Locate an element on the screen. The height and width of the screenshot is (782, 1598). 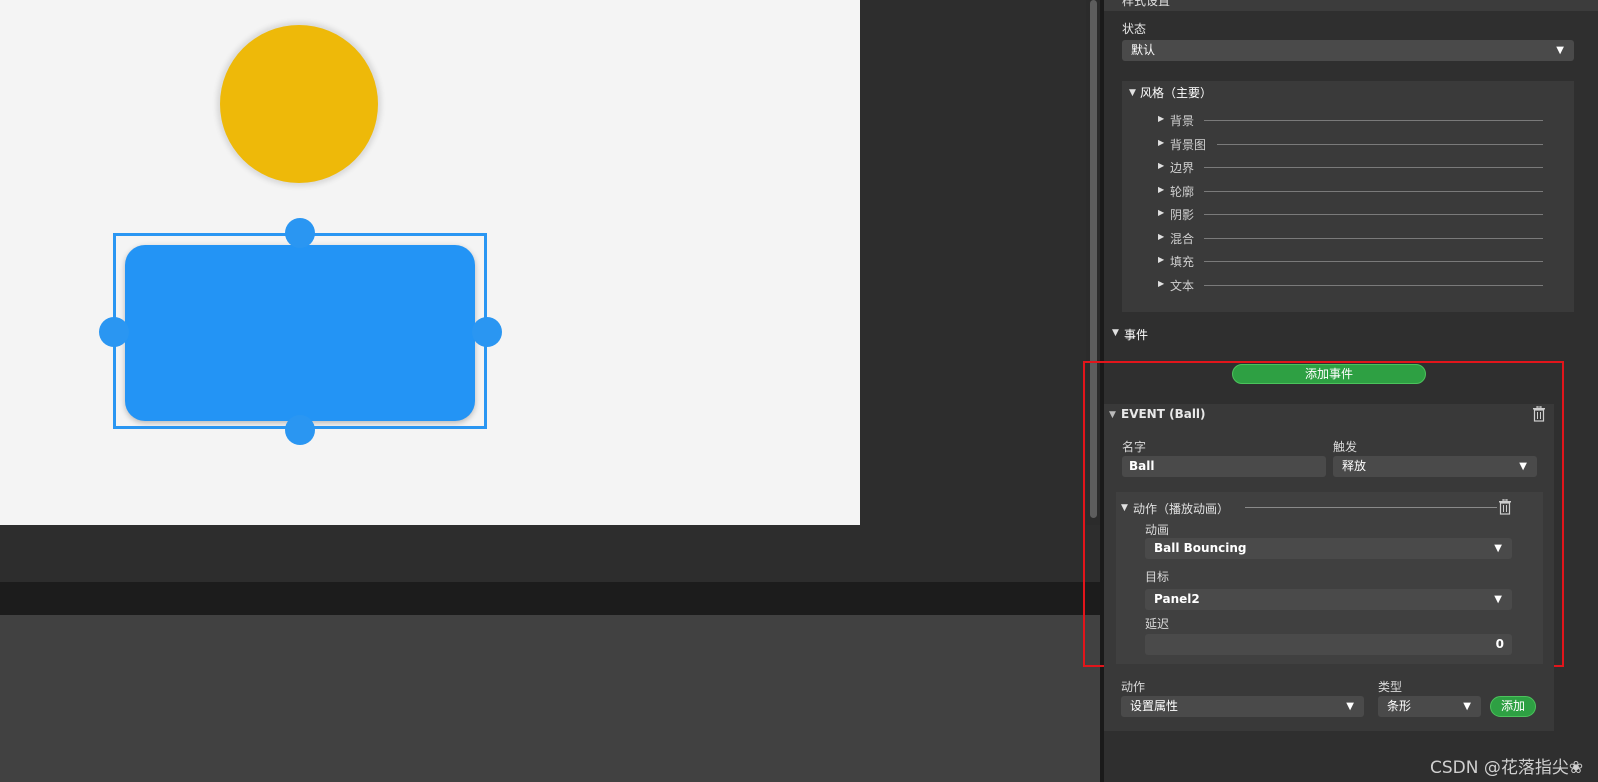
style-item: ▶ 边界 is located at coordinates (1358, 167).